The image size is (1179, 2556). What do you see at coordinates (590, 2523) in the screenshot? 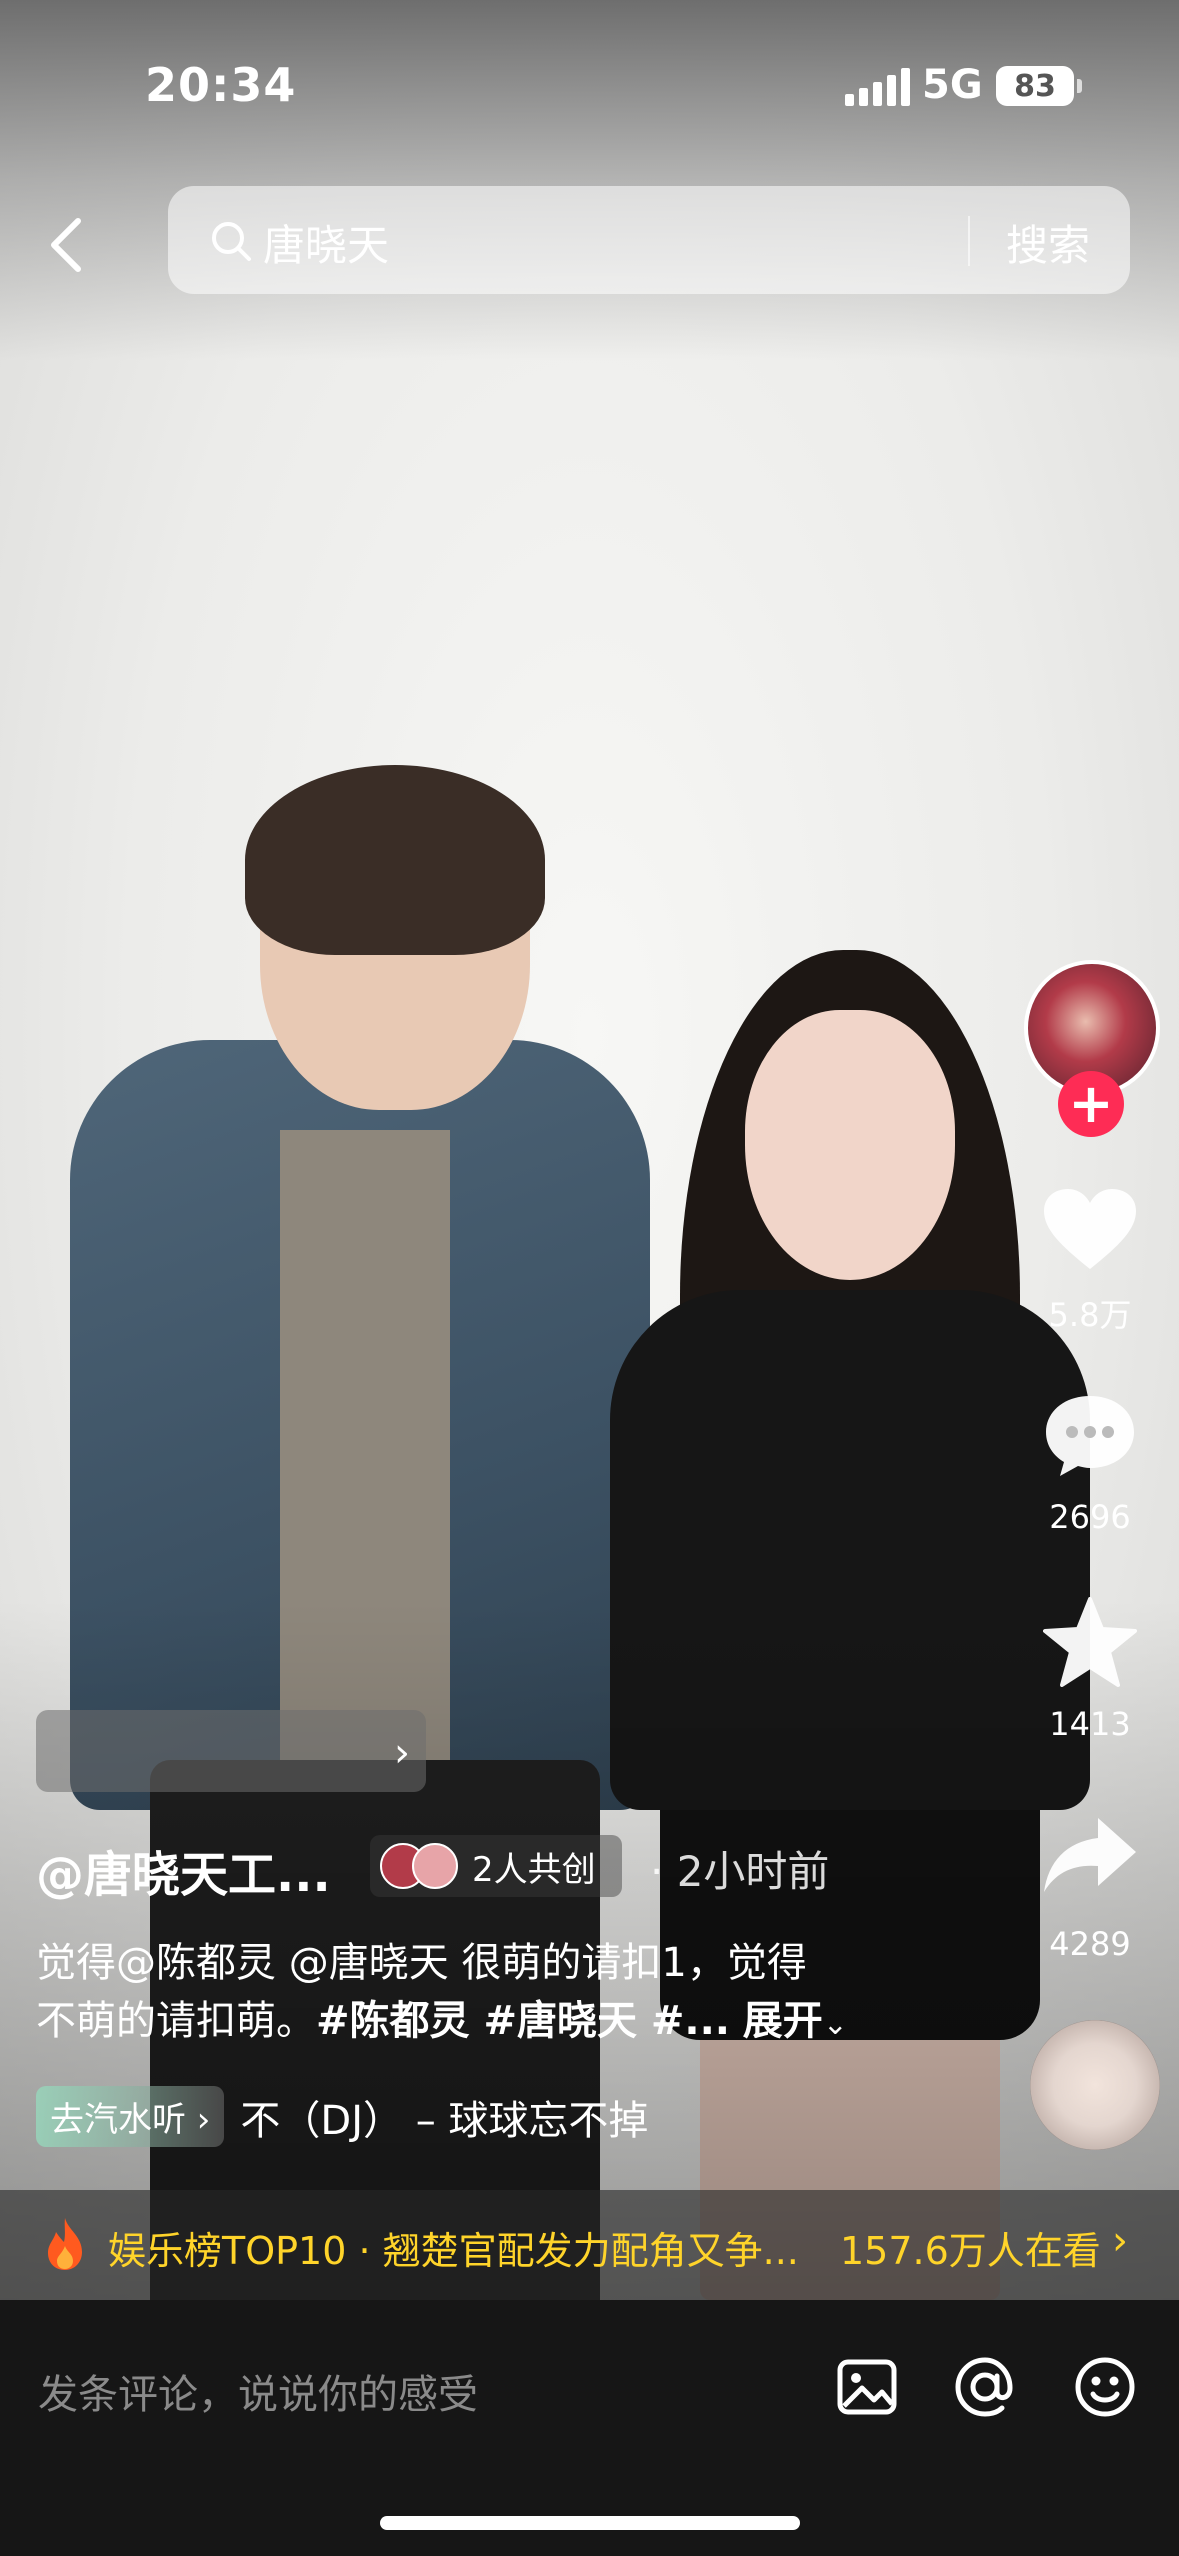
I see `home-indicator` at bounding box center [590, 2523].